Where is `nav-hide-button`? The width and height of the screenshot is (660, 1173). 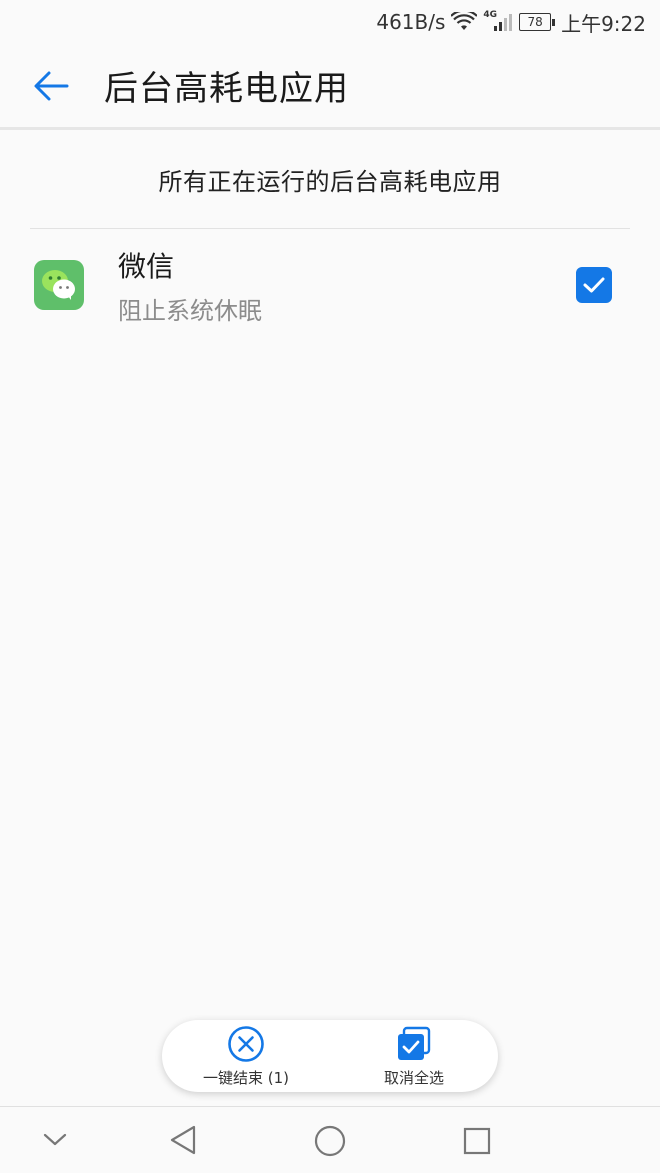
nav-hide-button is located at coordinates (55, 1140).